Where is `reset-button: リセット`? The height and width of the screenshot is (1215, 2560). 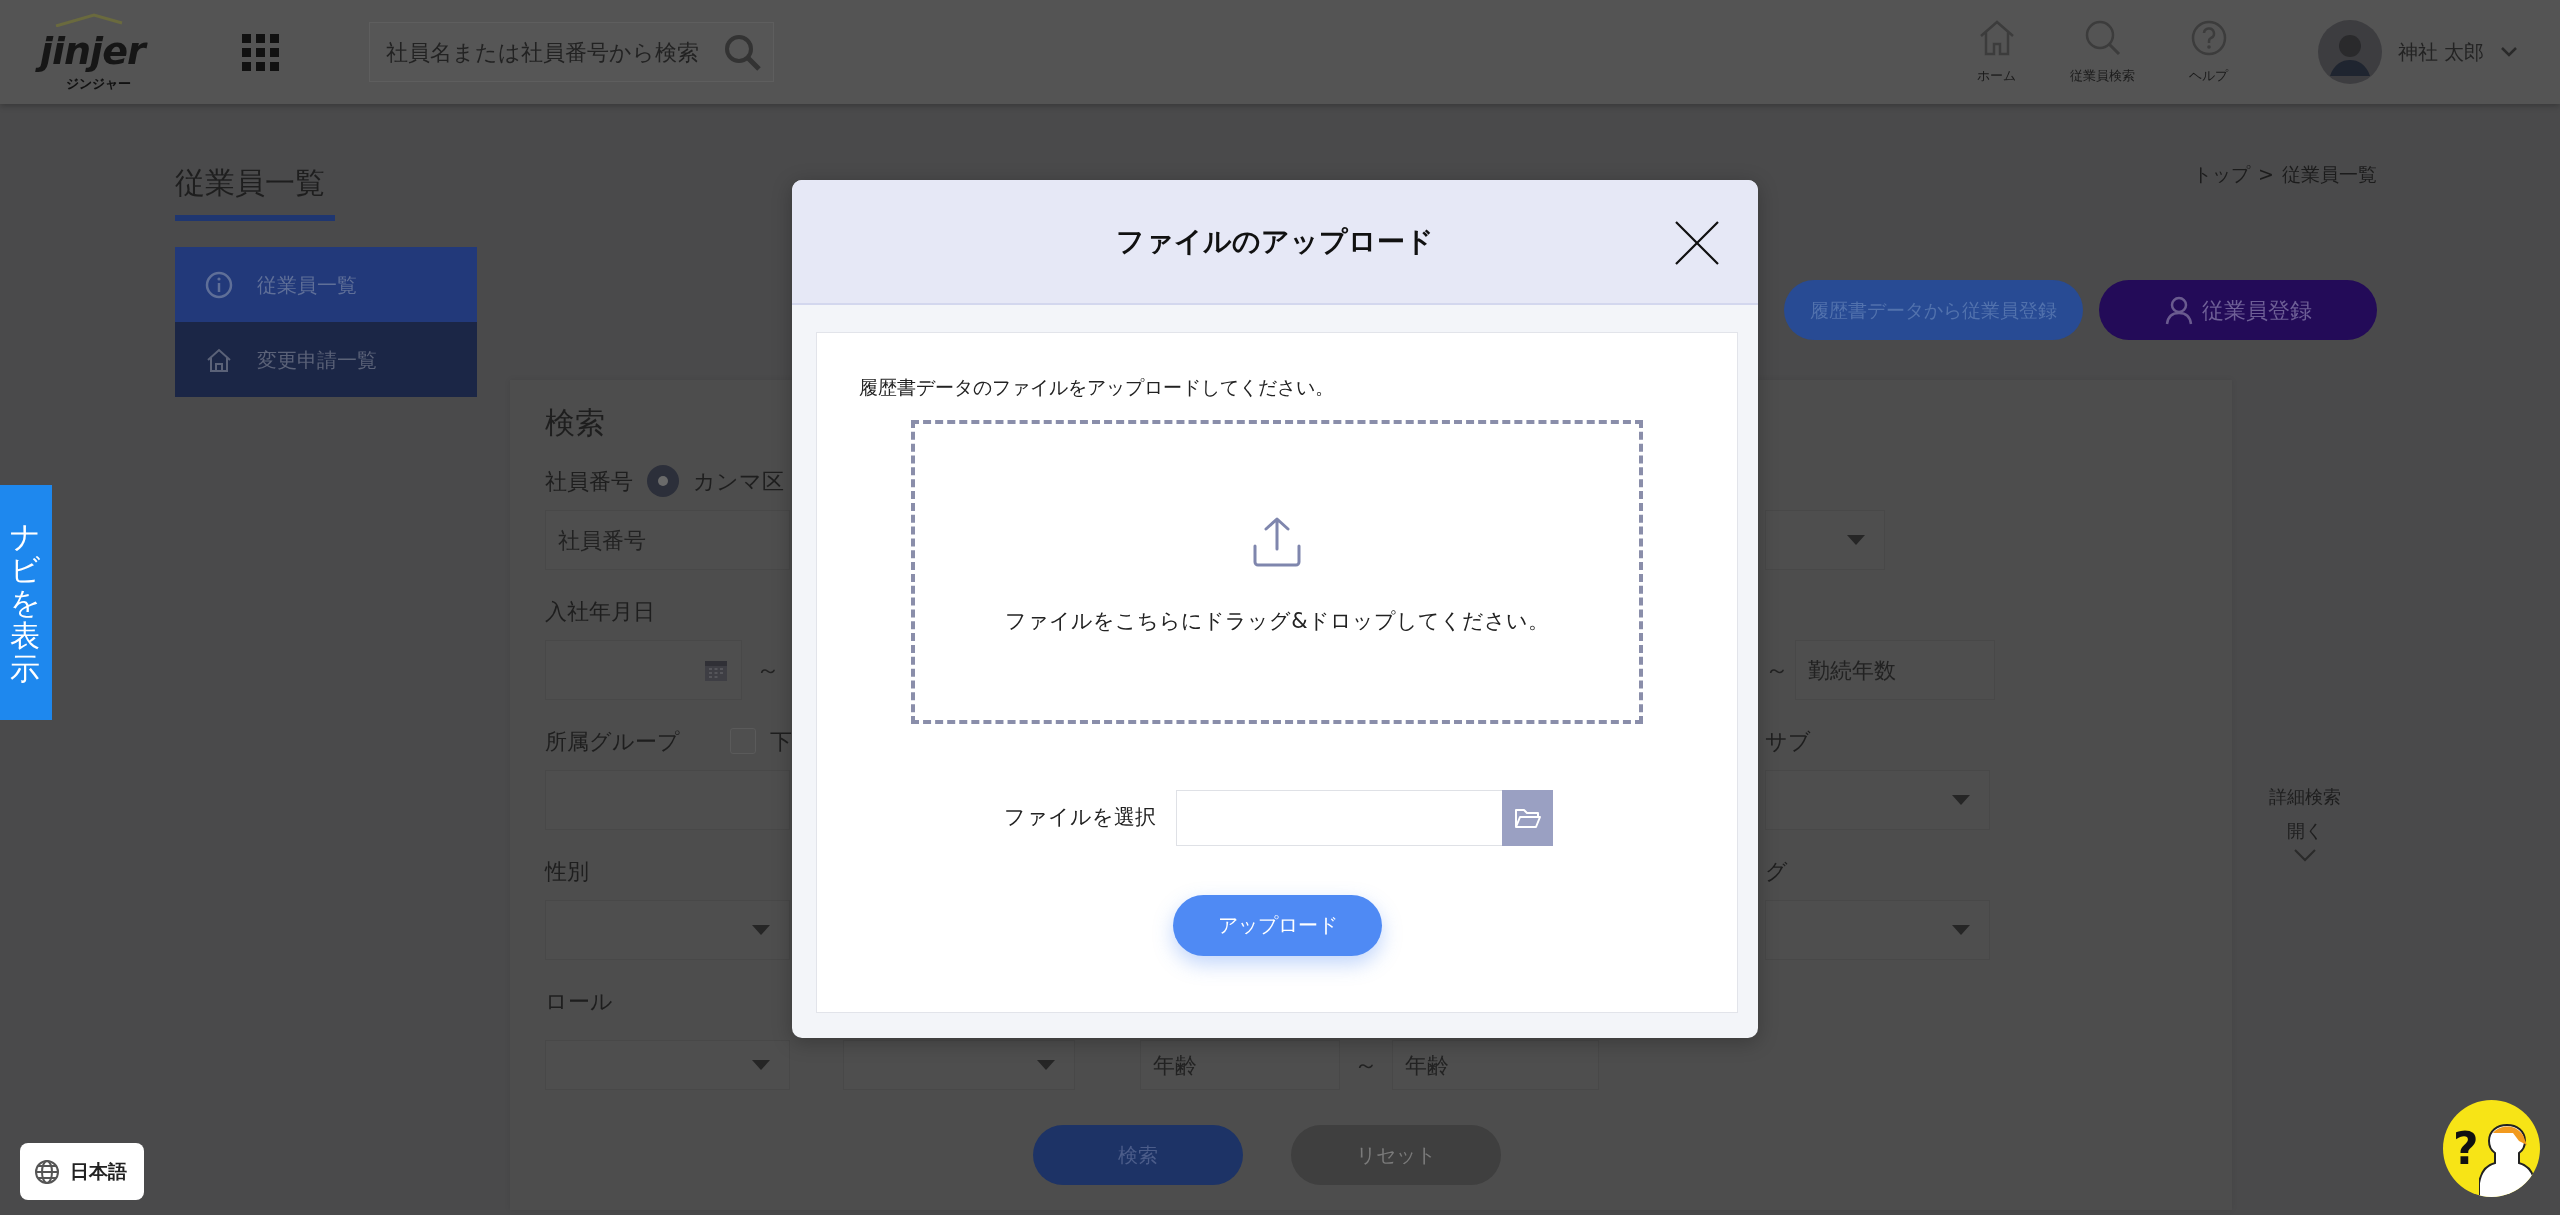
reset-button: リセット is located at coordinates (1396, 1155).